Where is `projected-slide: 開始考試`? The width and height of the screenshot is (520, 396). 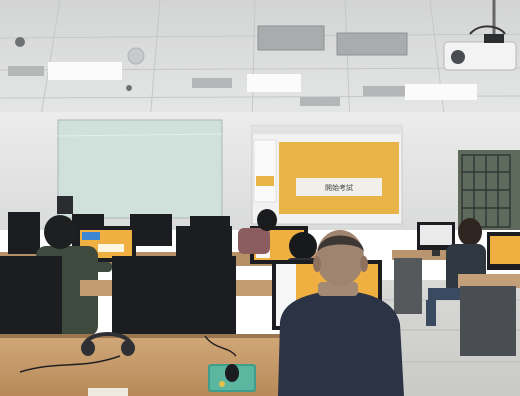
projected-slide: 開始考試 is located at coordinates (327, 175).